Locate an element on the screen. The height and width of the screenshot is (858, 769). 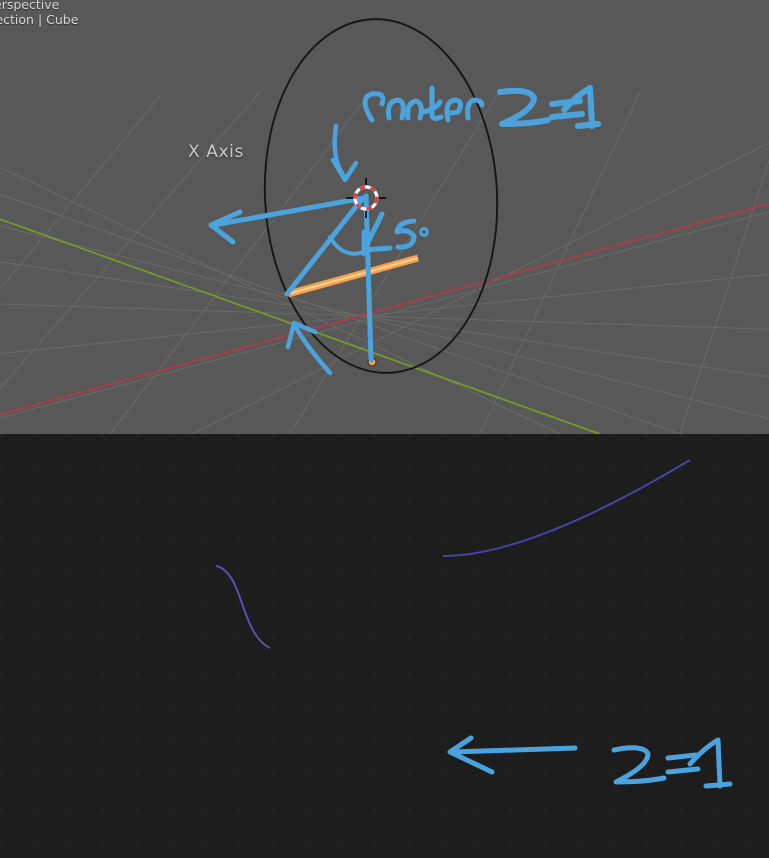
node-links is located at coordinates (453, 554).